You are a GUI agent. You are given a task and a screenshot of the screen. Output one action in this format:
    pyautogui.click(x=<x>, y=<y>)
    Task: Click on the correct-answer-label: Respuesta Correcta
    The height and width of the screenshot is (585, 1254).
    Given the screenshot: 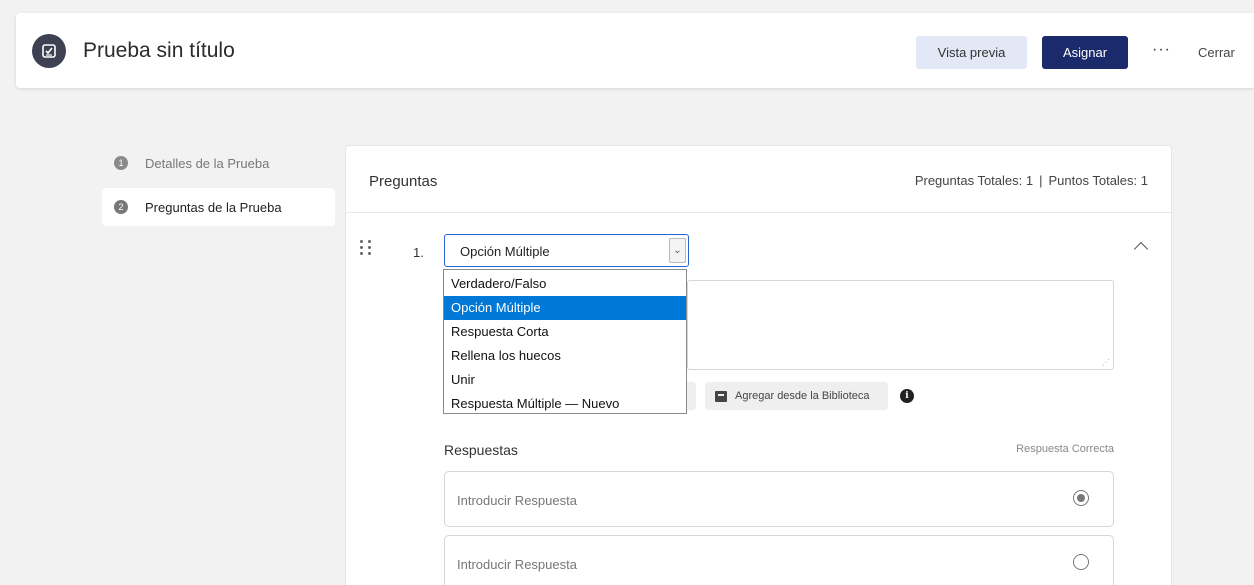 What is the action you would take?
    pyautogui.click(x=1065, y=449)
    